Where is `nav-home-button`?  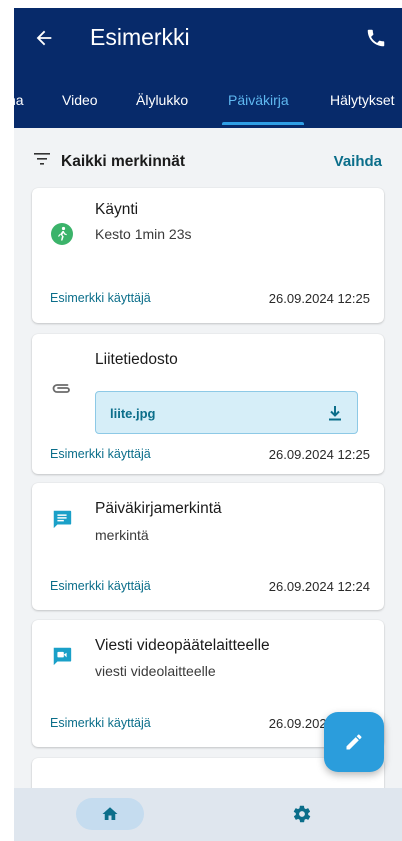
nav-home-button is located at coordinates (110, 814).